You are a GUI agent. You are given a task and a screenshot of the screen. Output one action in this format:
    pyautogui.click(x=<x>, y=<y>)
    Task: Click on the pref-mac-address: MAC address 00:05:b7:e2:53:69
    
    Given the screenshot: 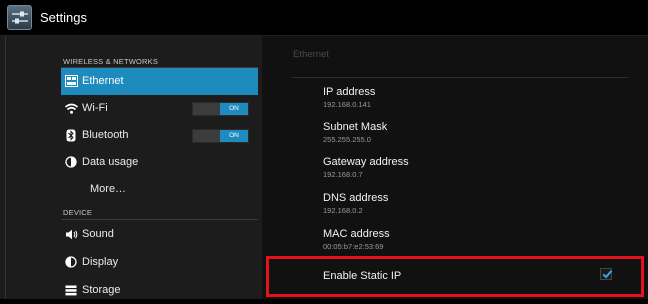 What is the action you would take?
    pyautogui.click(x=356, y=240)
    